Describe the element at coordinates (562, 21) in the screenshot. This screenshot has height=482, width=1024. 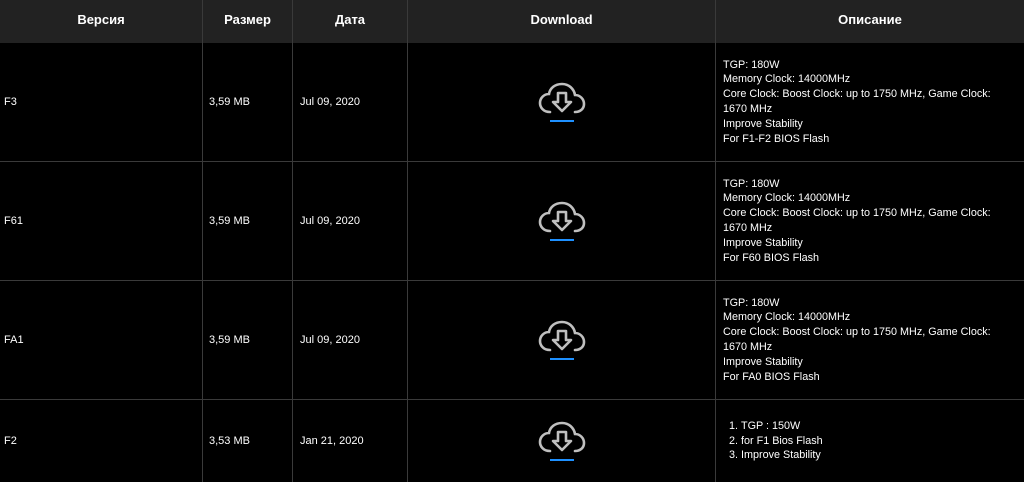
I see `header-download: Download` at that location.